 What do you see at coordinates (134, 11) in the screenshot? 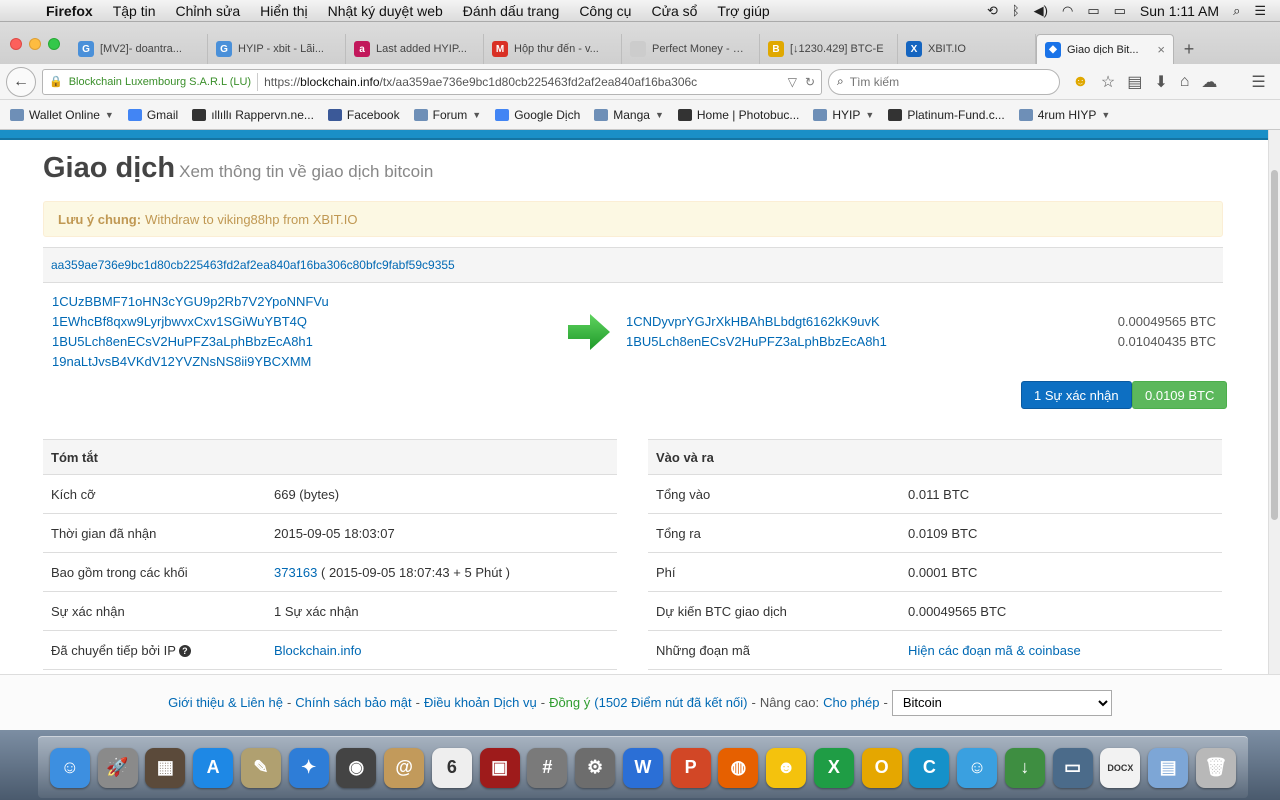
I see `menu-item-file: Tập tin` at bounding box center [134, 11].